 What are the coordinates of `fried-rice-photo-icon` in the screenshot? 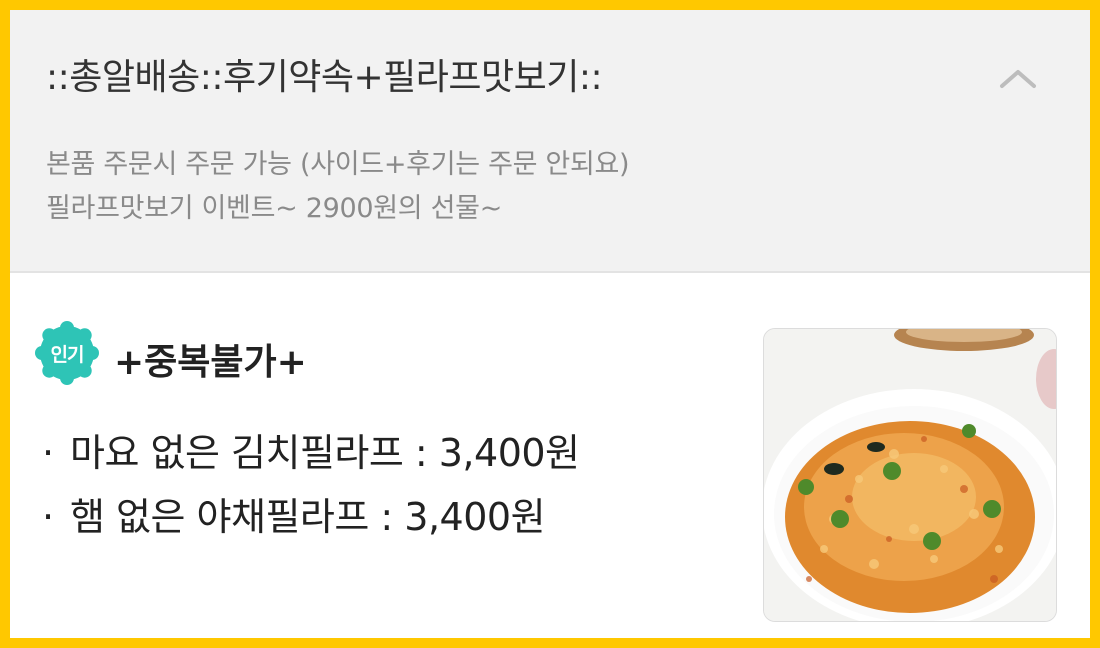 It's located at (910, 475).